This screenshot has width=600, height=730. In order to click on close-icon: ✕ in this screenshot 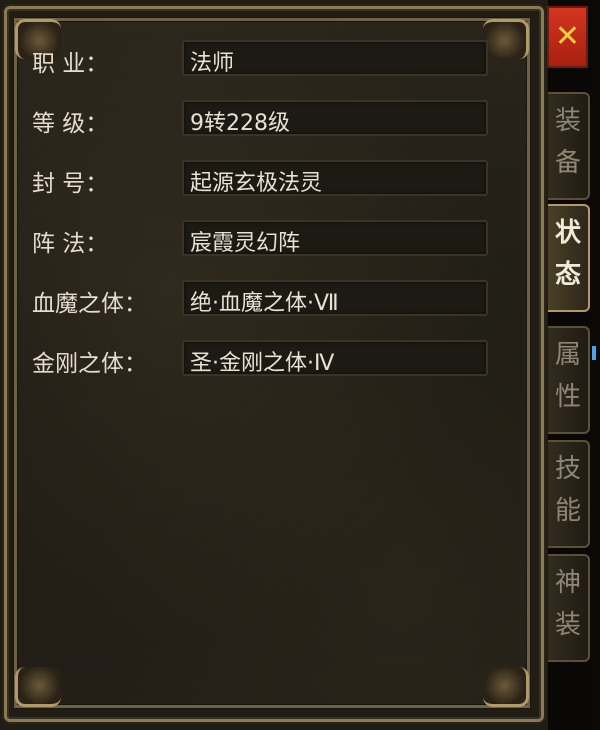, I will do `click(567, 36)`.